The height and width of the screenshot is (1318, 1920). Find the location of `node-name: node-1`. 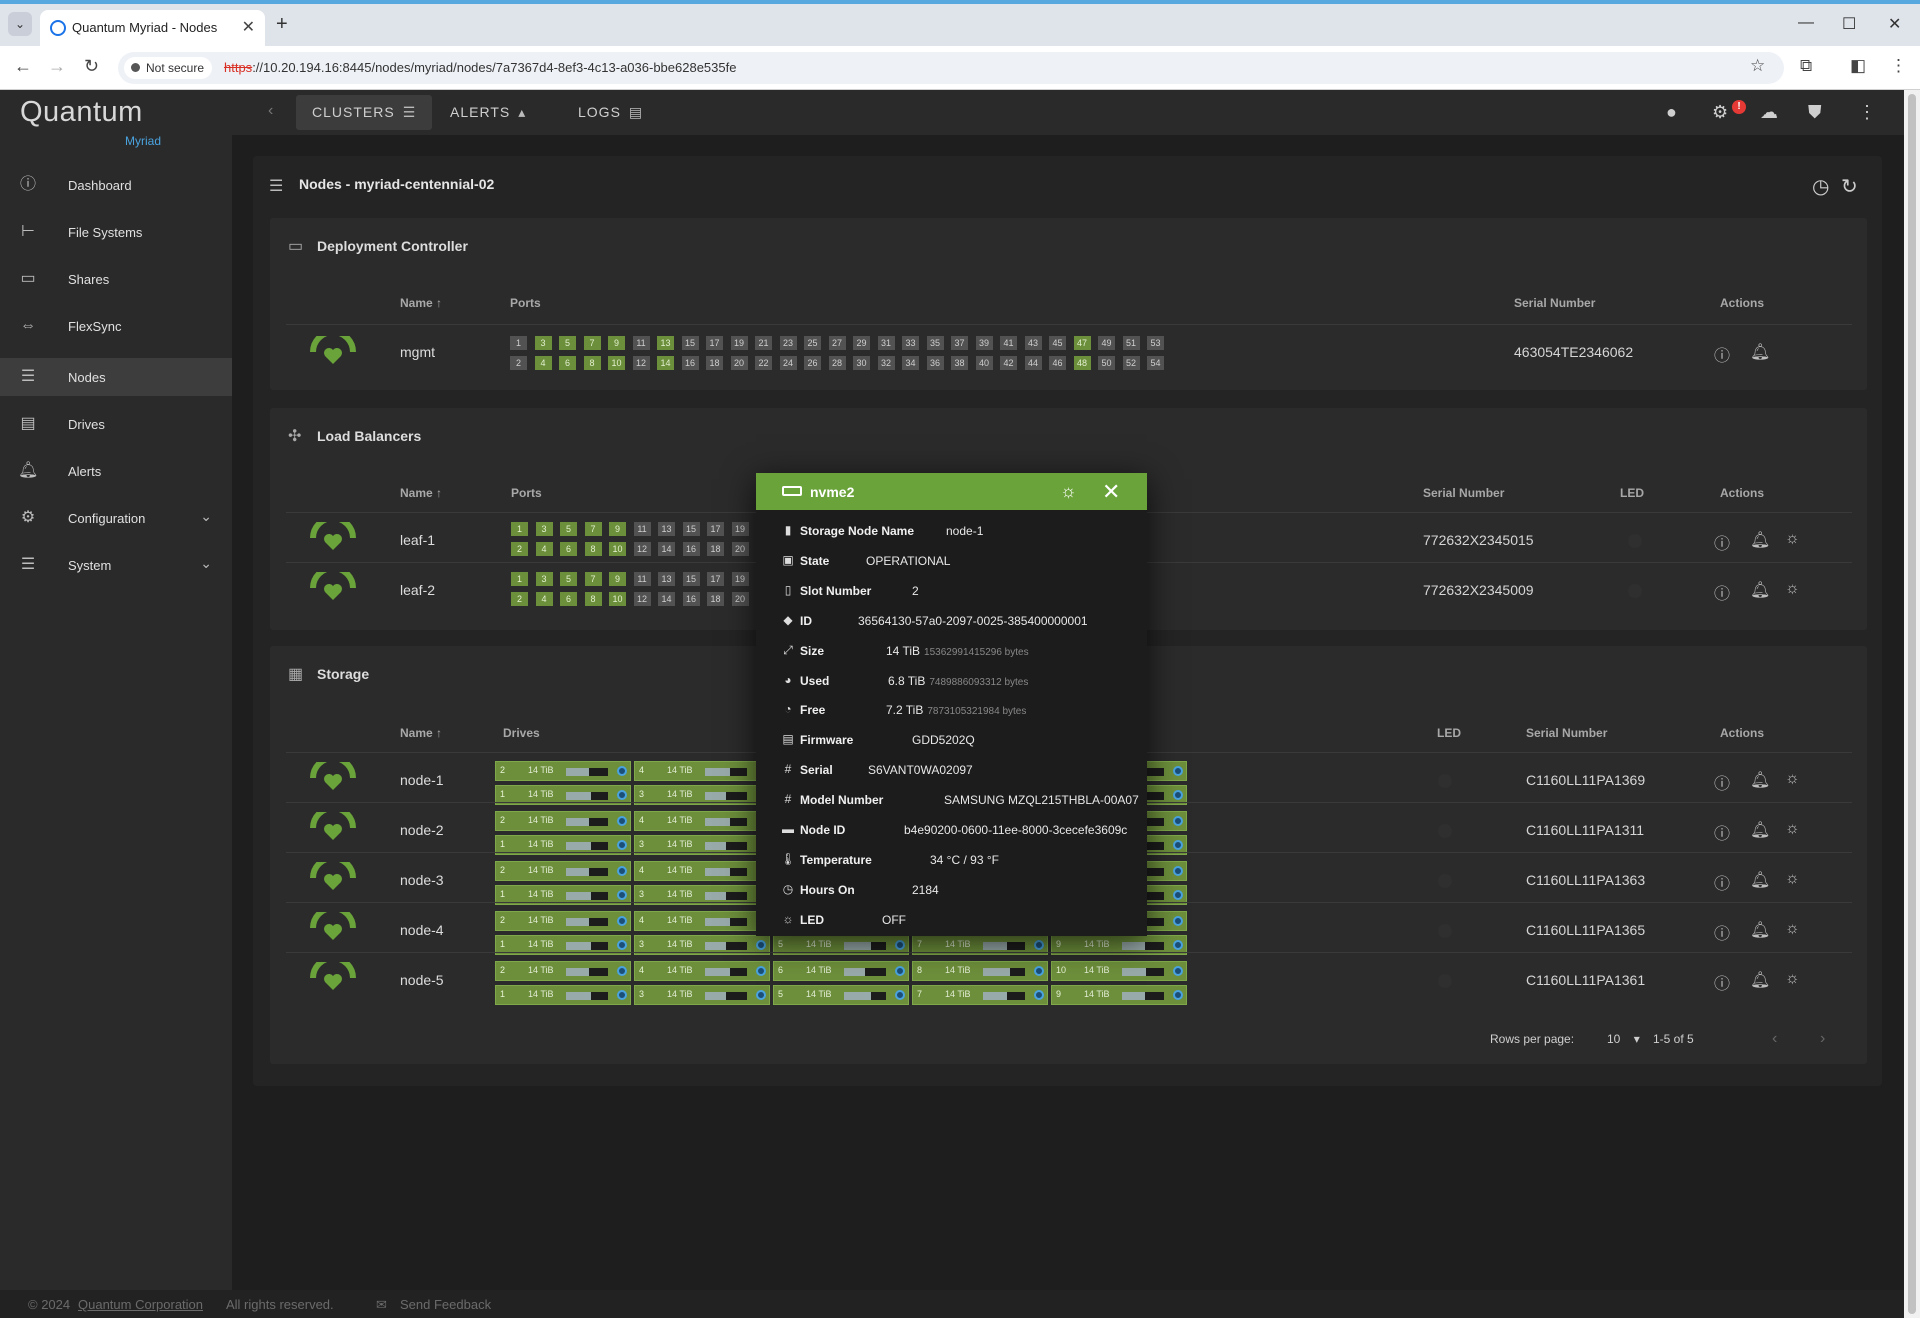

node-name: node-1 is located at coordinates (422, 780).